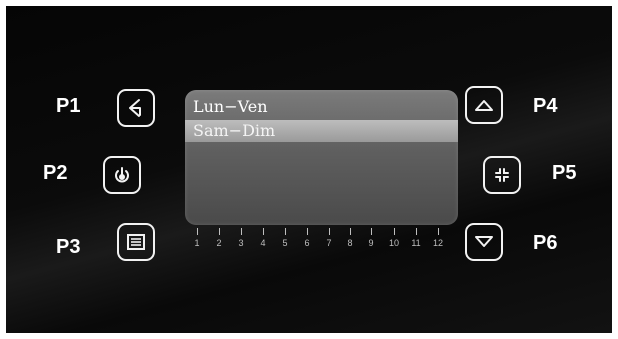 The image size is (618, 339). I want to click on p4-up-button, so click(484, 105).